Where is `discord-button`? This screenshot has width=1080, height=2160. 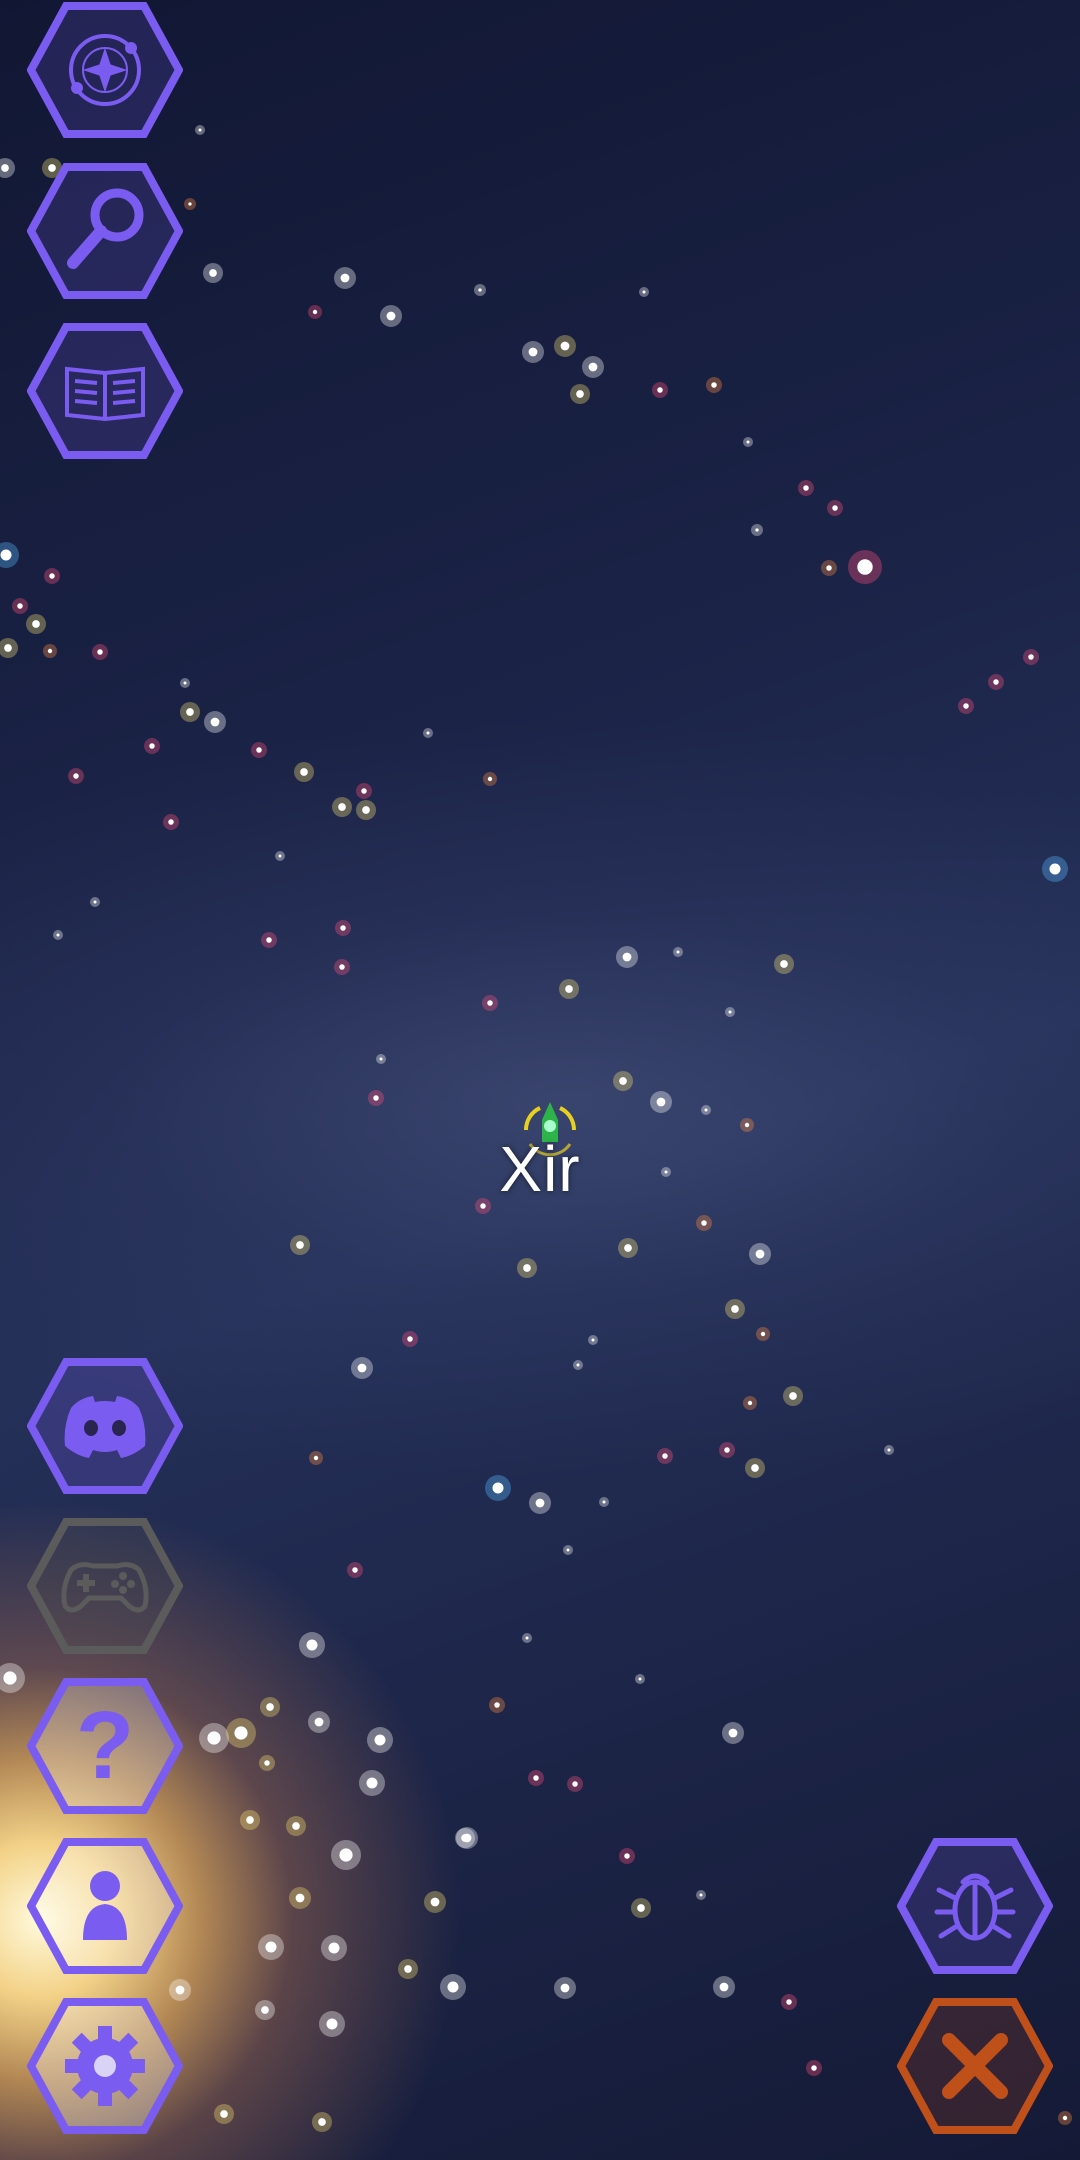
discord-button is located at coordinates (105, 1426).